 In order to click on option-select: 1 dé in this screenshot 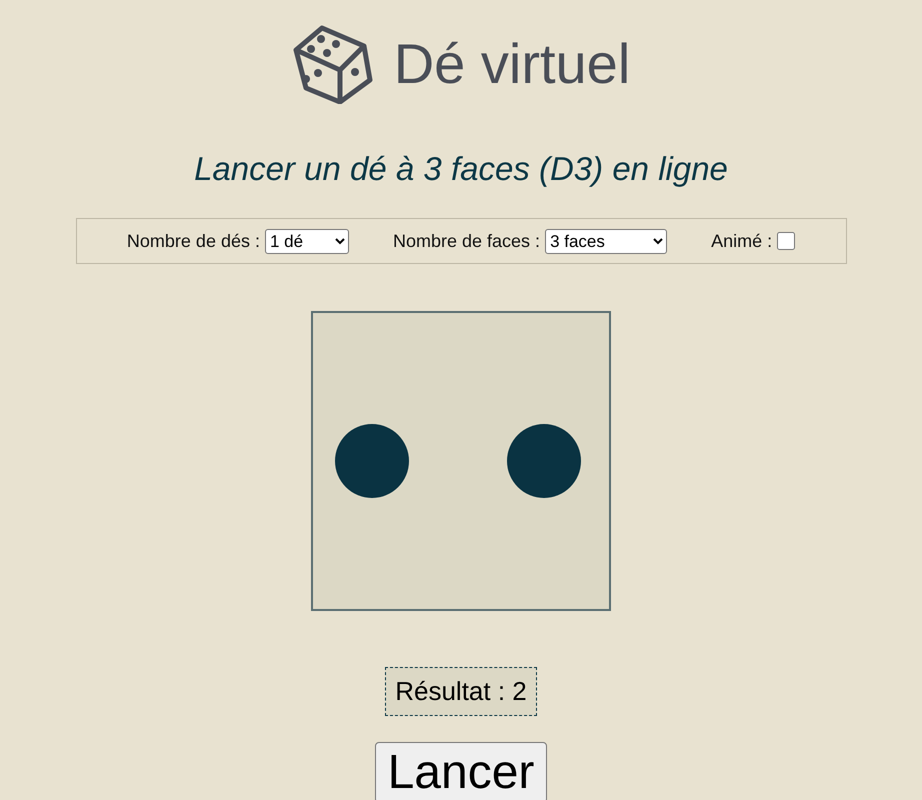, I will do `click(306, 241)`.